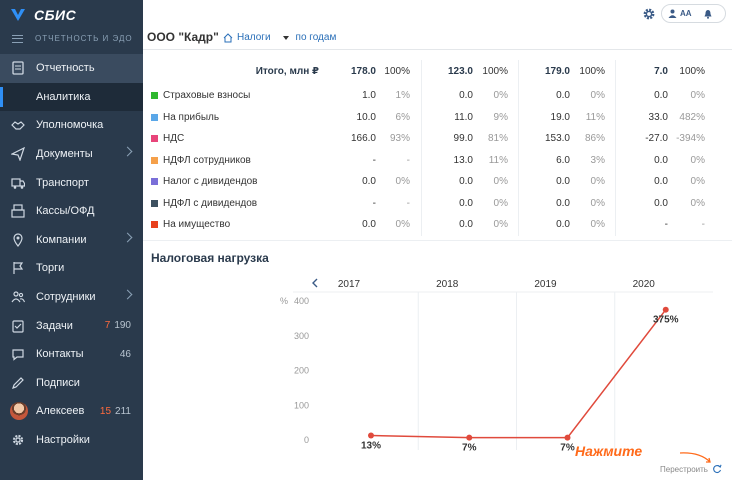  I want to click on sidebar-item-tasks: Задачи 7 190, so click(71, 325).